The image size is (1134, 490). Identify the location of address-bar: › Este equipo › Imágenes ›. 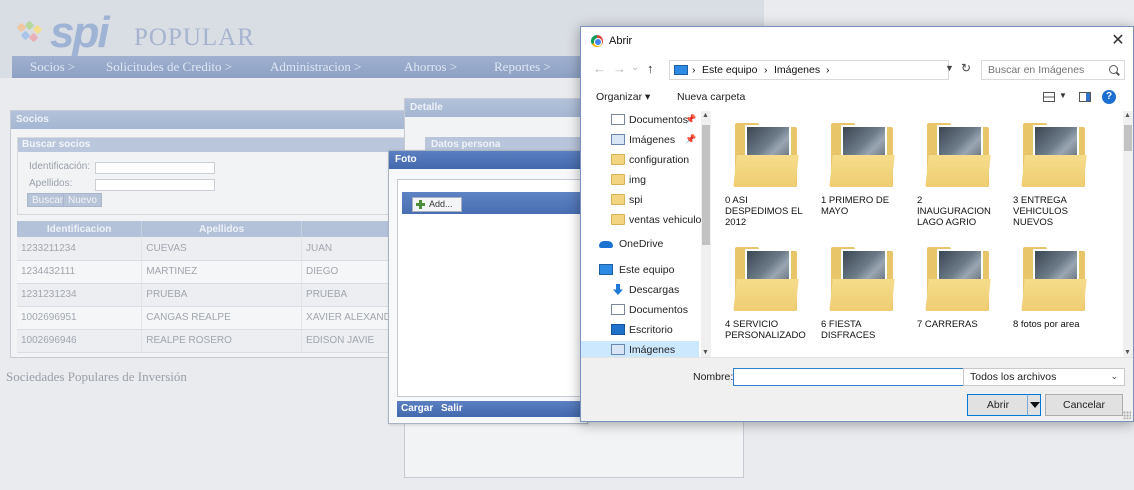
(809, 70).